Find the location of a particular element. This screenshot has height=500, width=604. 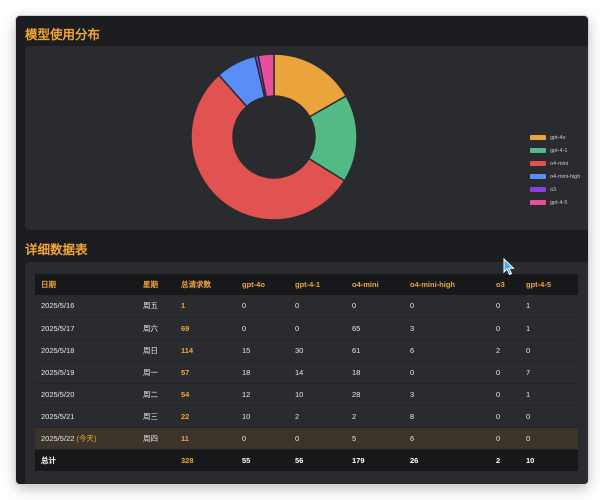

table-row: 2025/5/18 周日 114 15 30 61 6 2 0 is located at coordinates (306, 350).